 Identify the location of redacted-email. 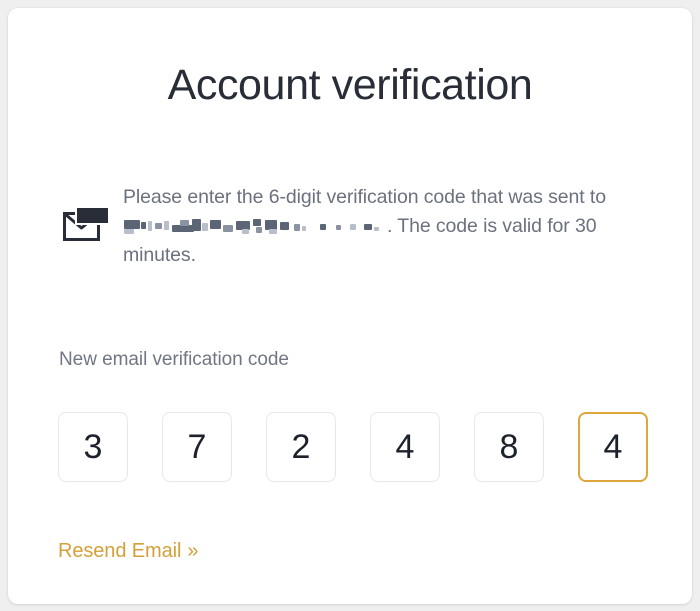
(255, 226).